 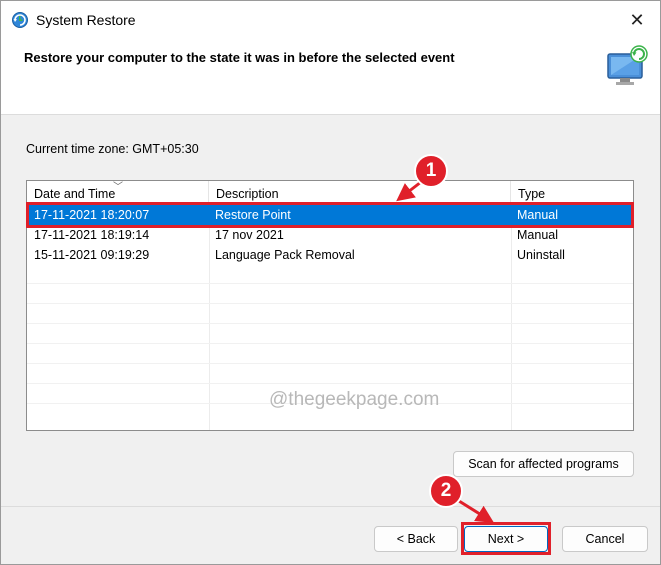 What do you see at coordinates (446, 491) in the screenshot?
I see `annotation-badge-step-2: 2` at bounding box center [446, 491].